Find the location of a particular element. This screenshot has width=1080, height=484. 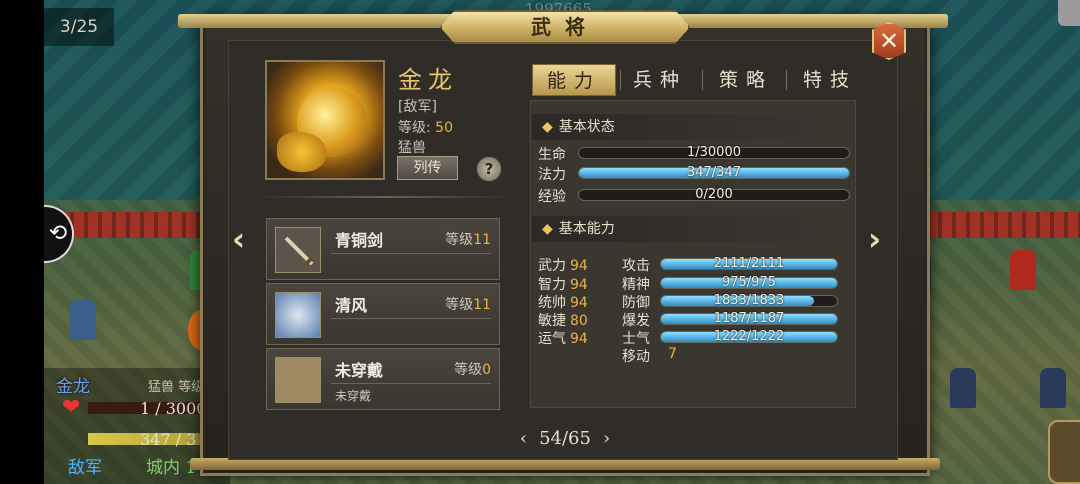

spirit-bar: 975/975 is located at coordinates (749, 282).